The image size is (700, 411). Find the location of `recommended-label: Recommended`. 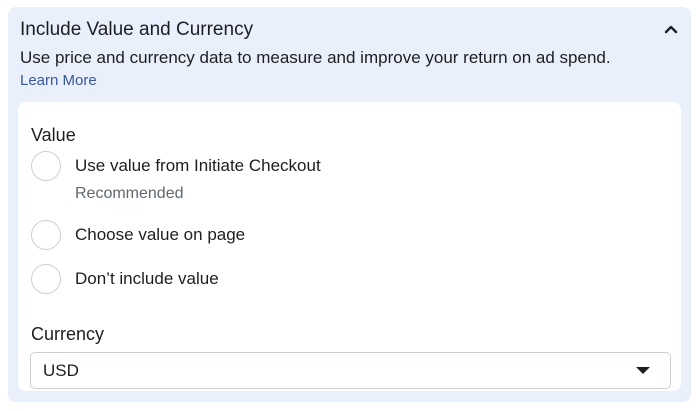

recommended-label: Recommended is located at coordinates (129, 193).